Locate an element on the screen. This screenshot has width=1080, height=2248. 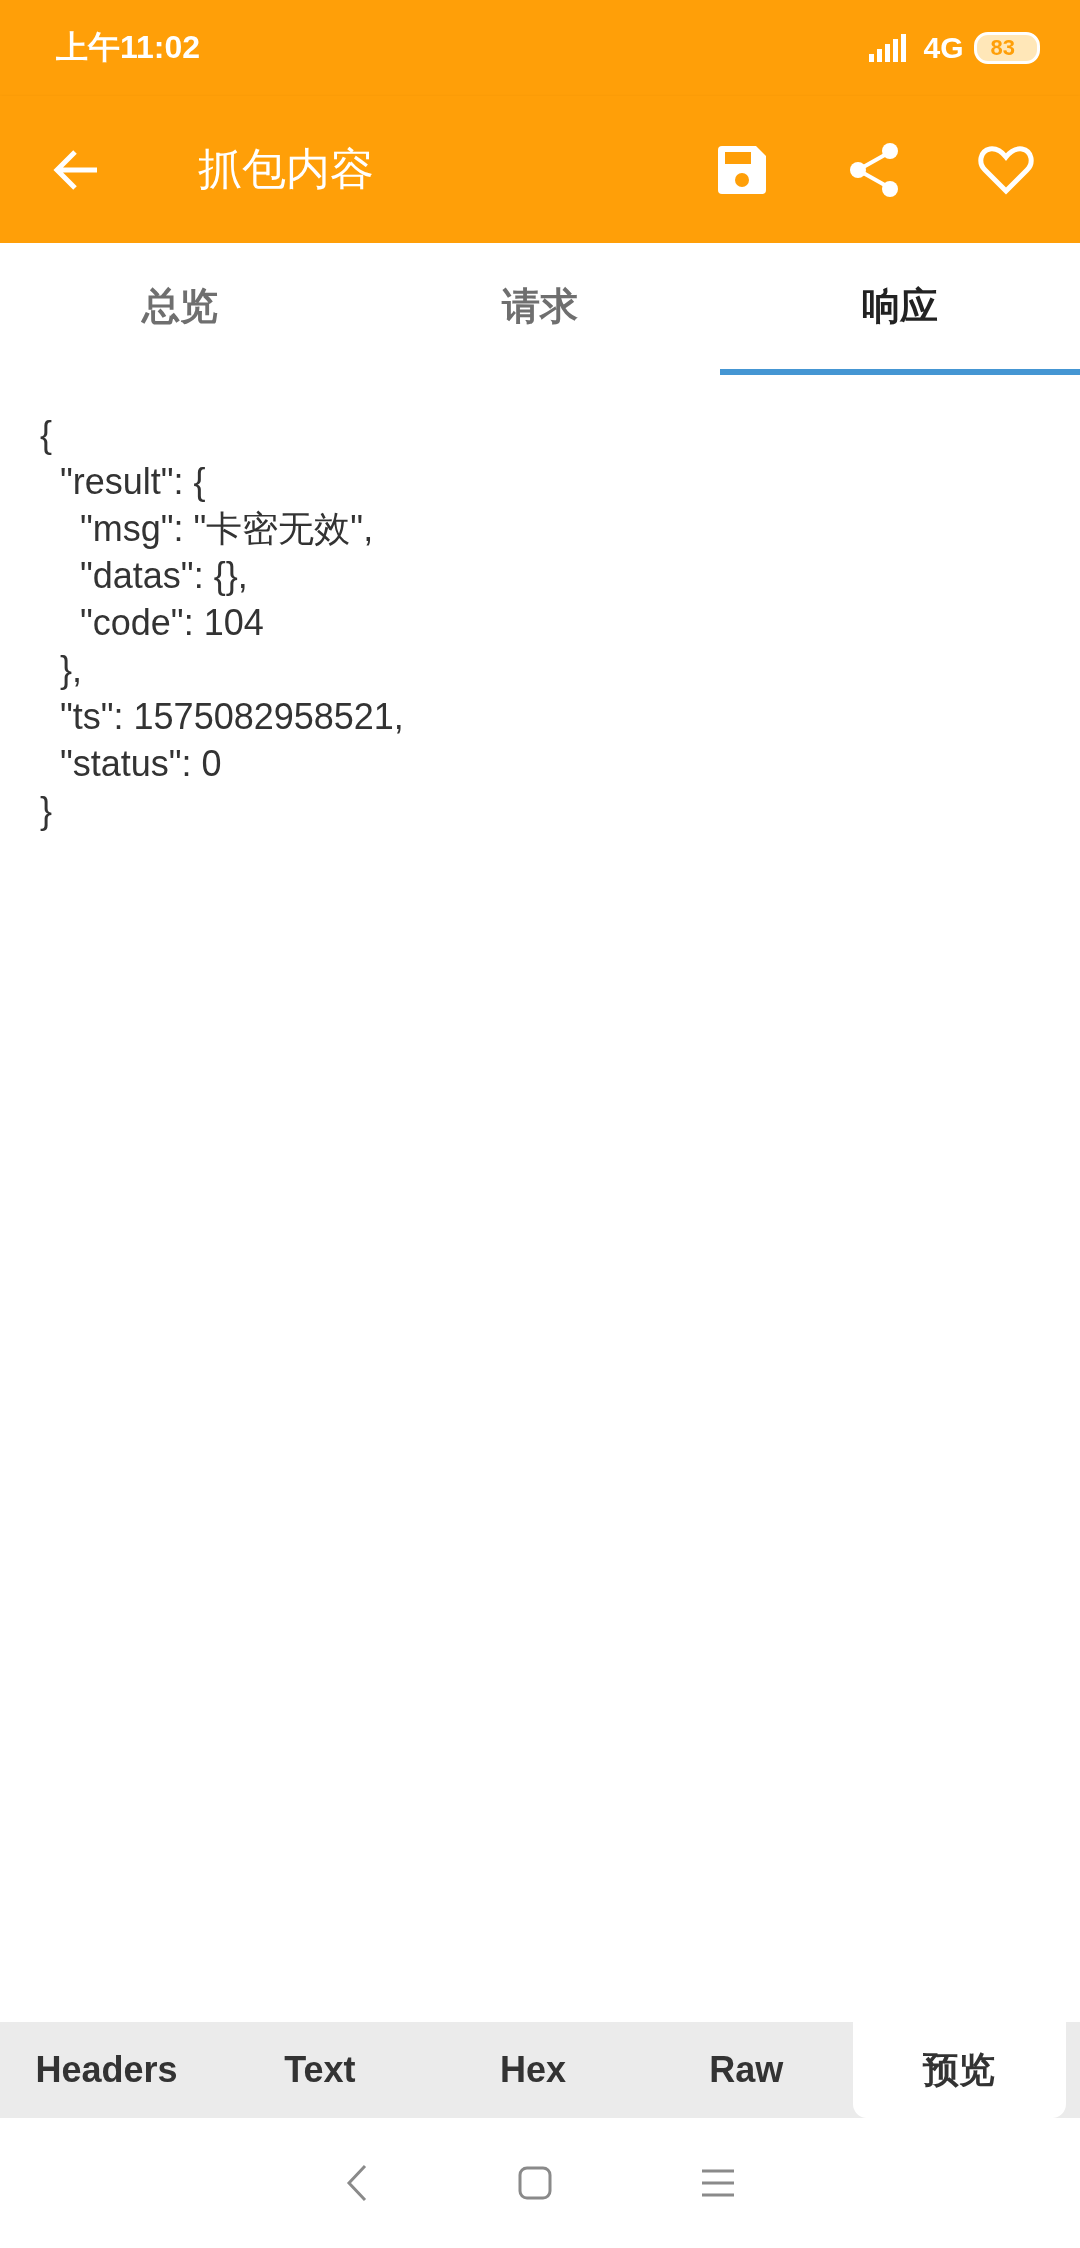
home-icon is located at coordinates (535, 2183).